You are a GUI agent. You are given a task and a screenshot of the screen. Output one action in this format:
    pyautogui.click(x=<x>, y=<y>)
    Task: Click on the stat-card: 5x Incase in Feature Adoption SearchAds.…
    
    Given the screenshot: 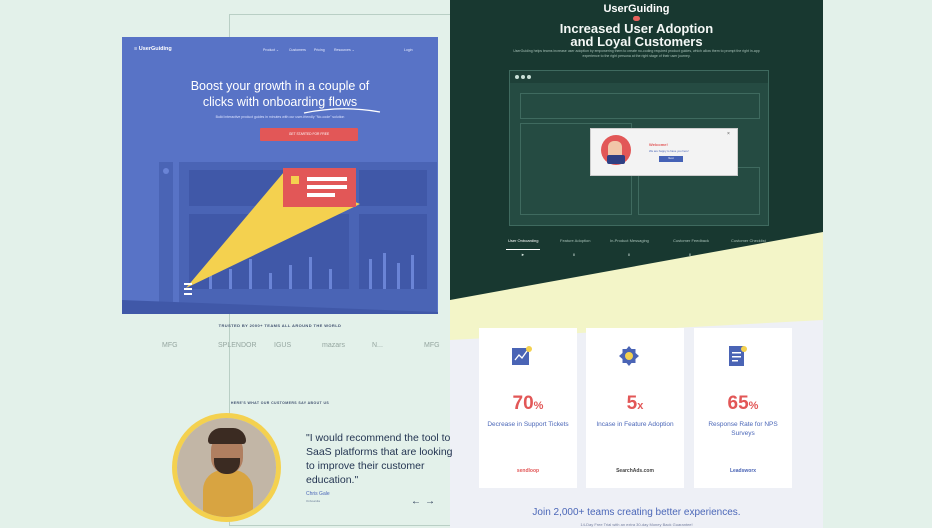 What is the action you would take?
    pyautogui.click(x=635, y=408)
    